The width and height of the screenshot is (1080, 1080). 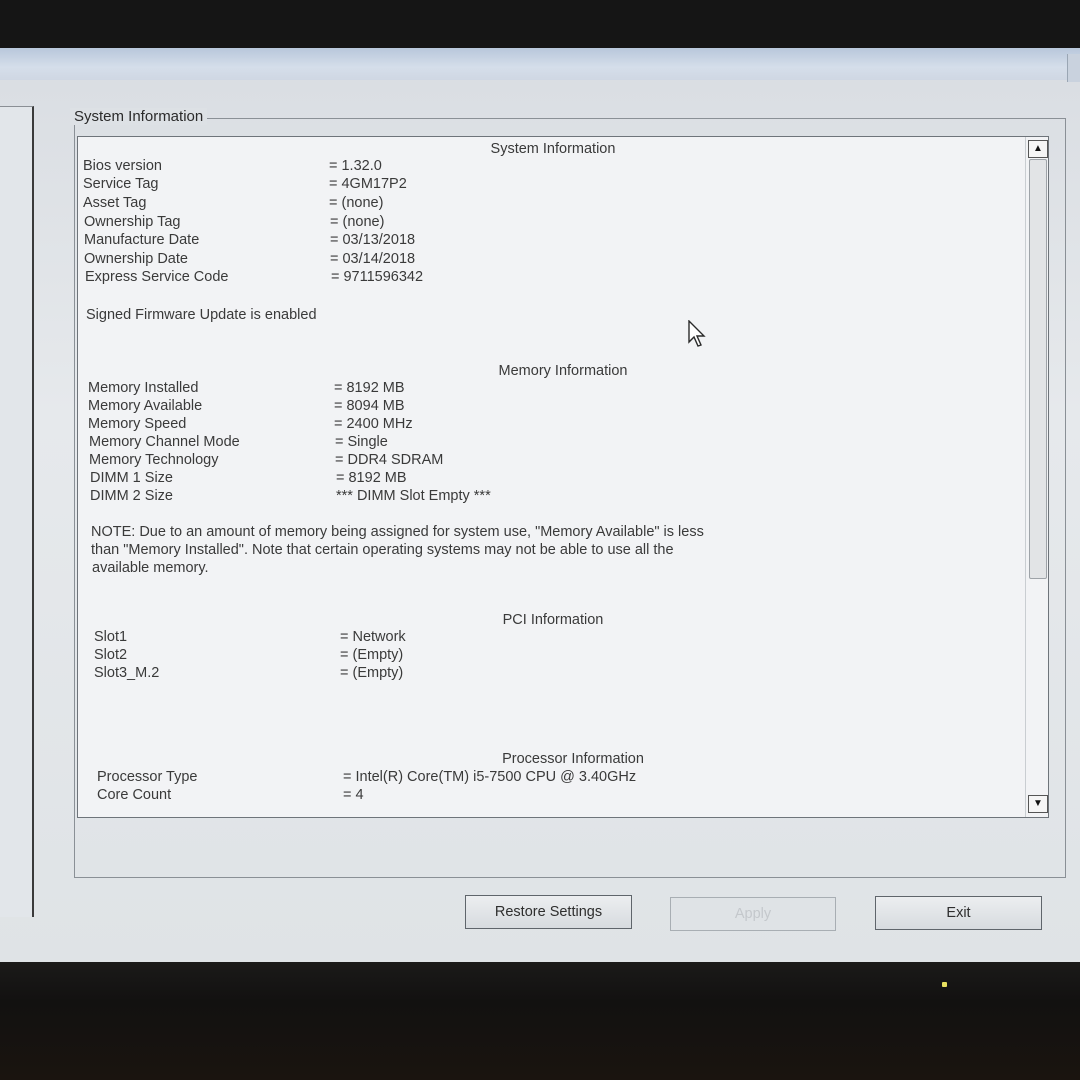 I want to click on power-led-icon, so click(x=944, y=984).